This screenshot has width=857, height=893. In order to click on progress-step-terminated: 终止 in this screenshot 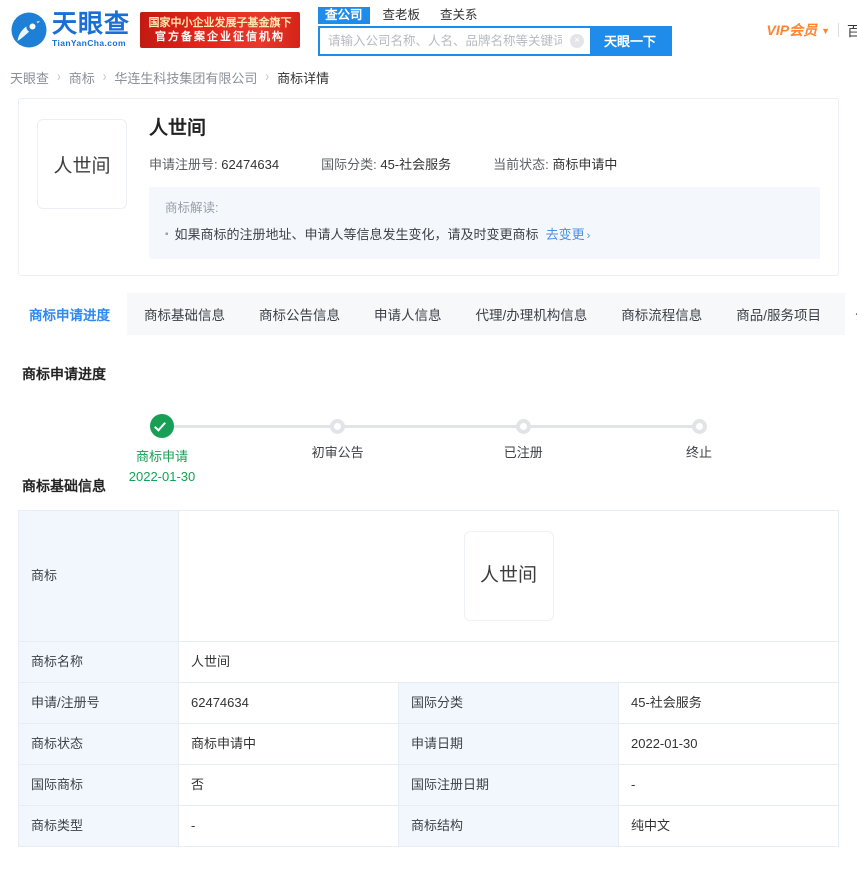, I will do `click(699, 438)`.